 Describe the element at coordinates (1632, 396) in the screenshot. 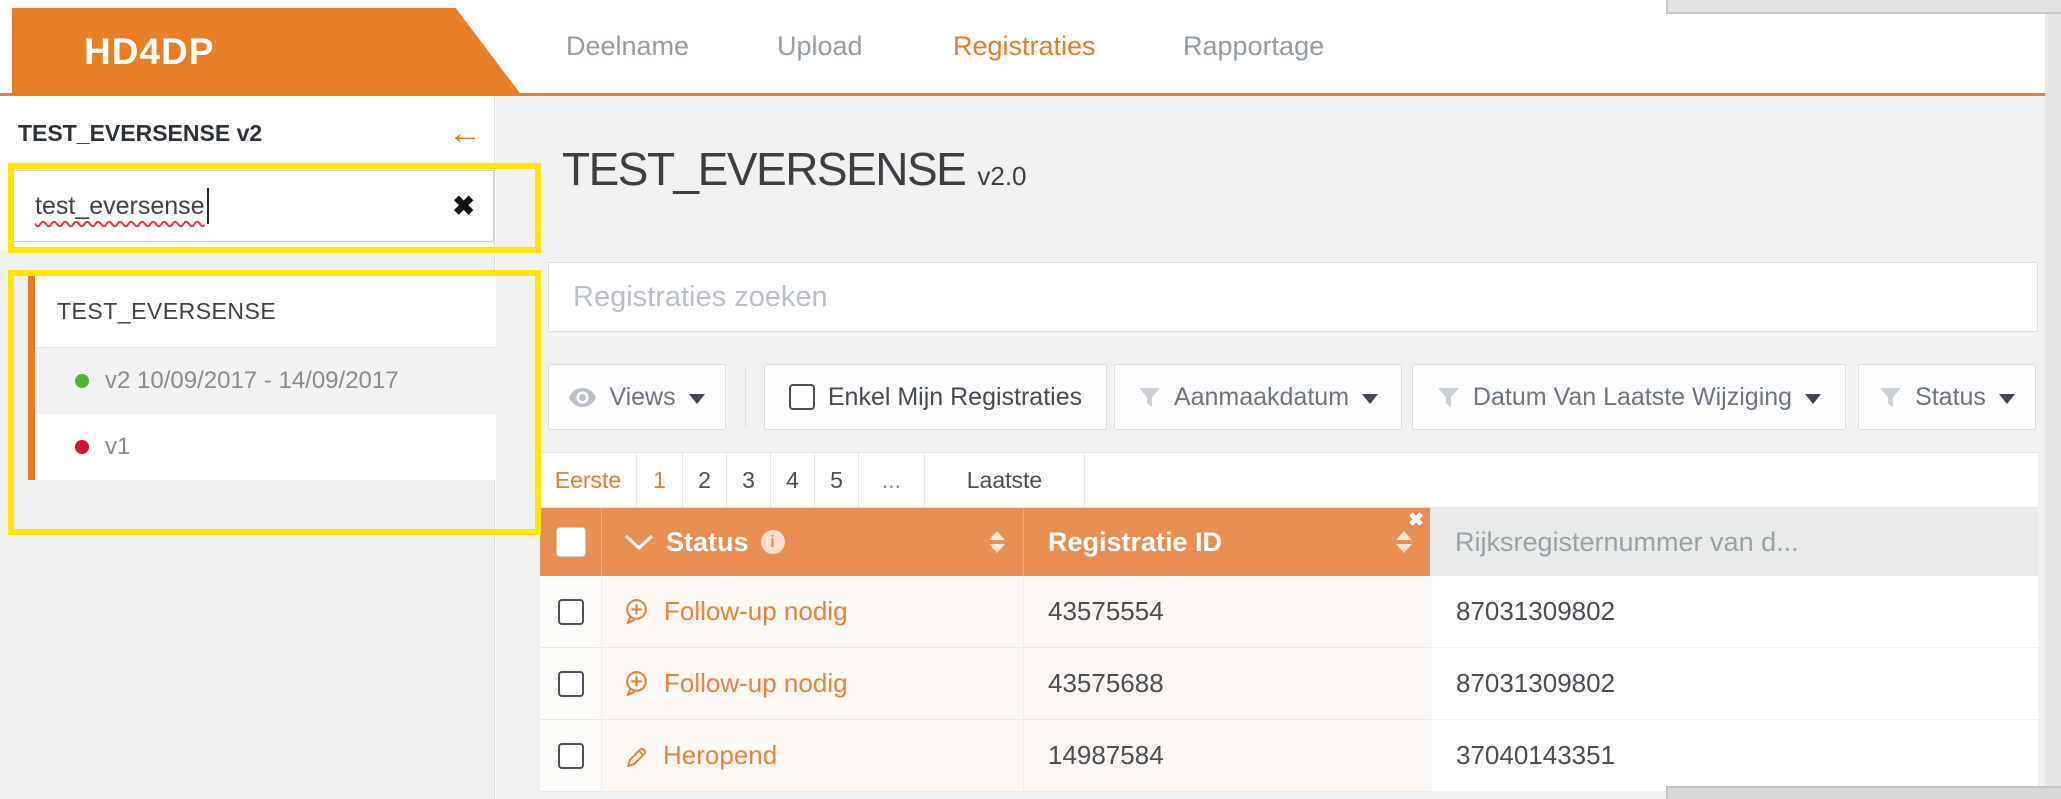

I see `filter-label: Datum Van Laatste Wijziging` at that location.